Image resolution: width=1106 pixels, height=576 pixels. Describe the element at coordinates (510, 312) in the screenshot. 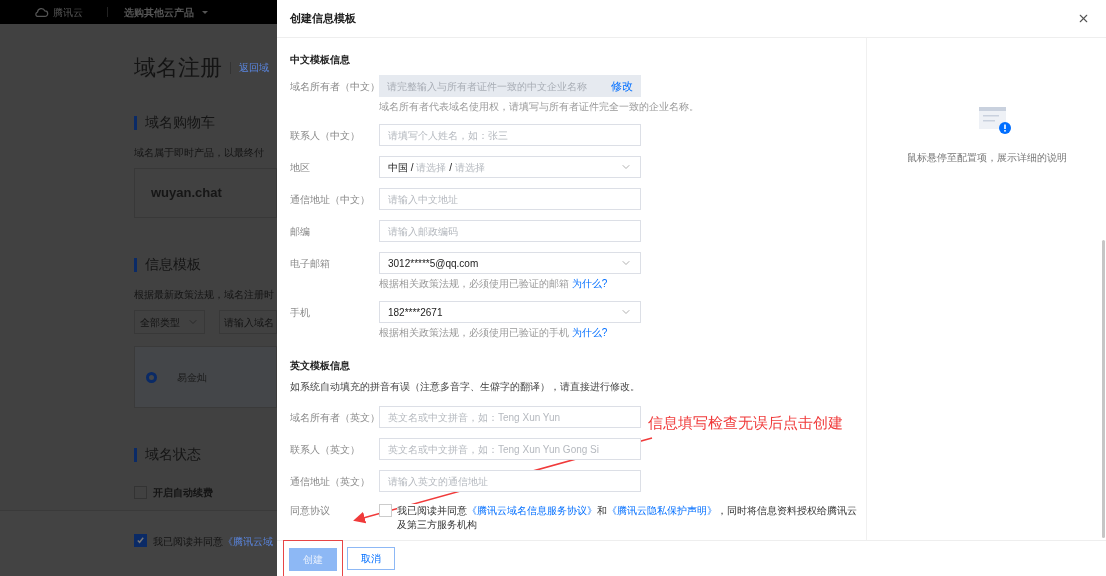

I see `select-field: 182****2671` at that location.